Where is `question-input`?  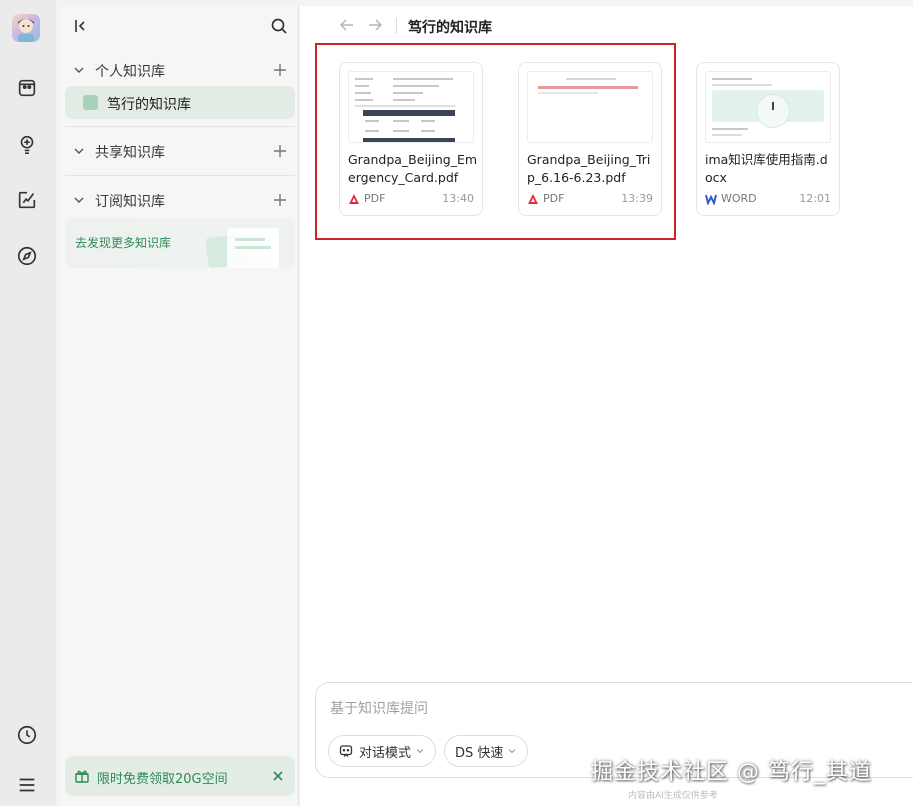 question-input is located at coordinates (580, 709).